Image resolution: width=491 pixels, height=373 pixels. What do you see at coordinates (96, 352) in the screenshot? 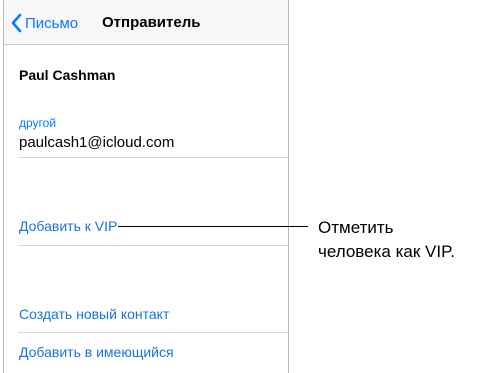
I see `add-to-existing-button: Добавить в имеющийся` at bounding box center [96, 352].